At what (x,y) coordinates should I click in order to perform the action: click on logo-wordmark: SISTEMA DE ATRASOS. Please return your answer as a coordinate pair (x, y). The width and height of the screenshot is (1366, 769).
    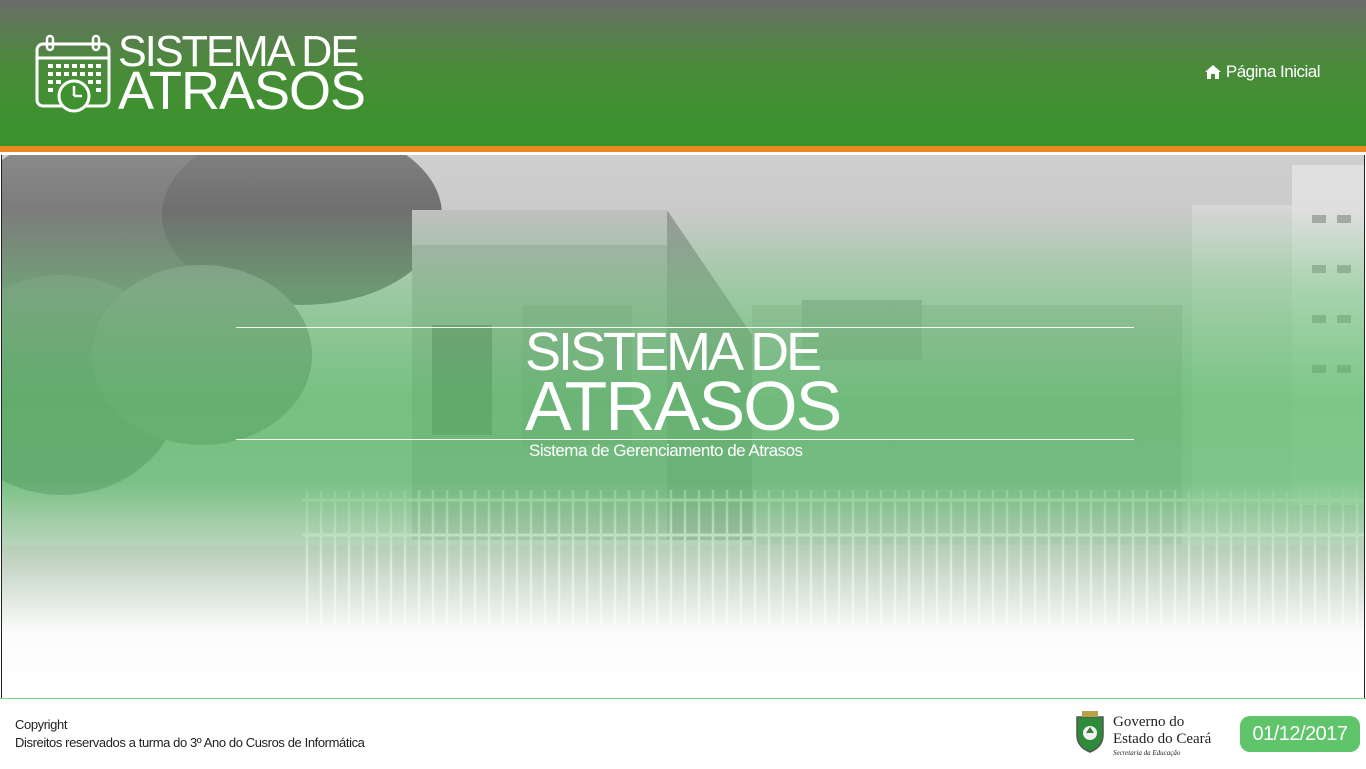
    Looking at the image, I should click on (242, 73).